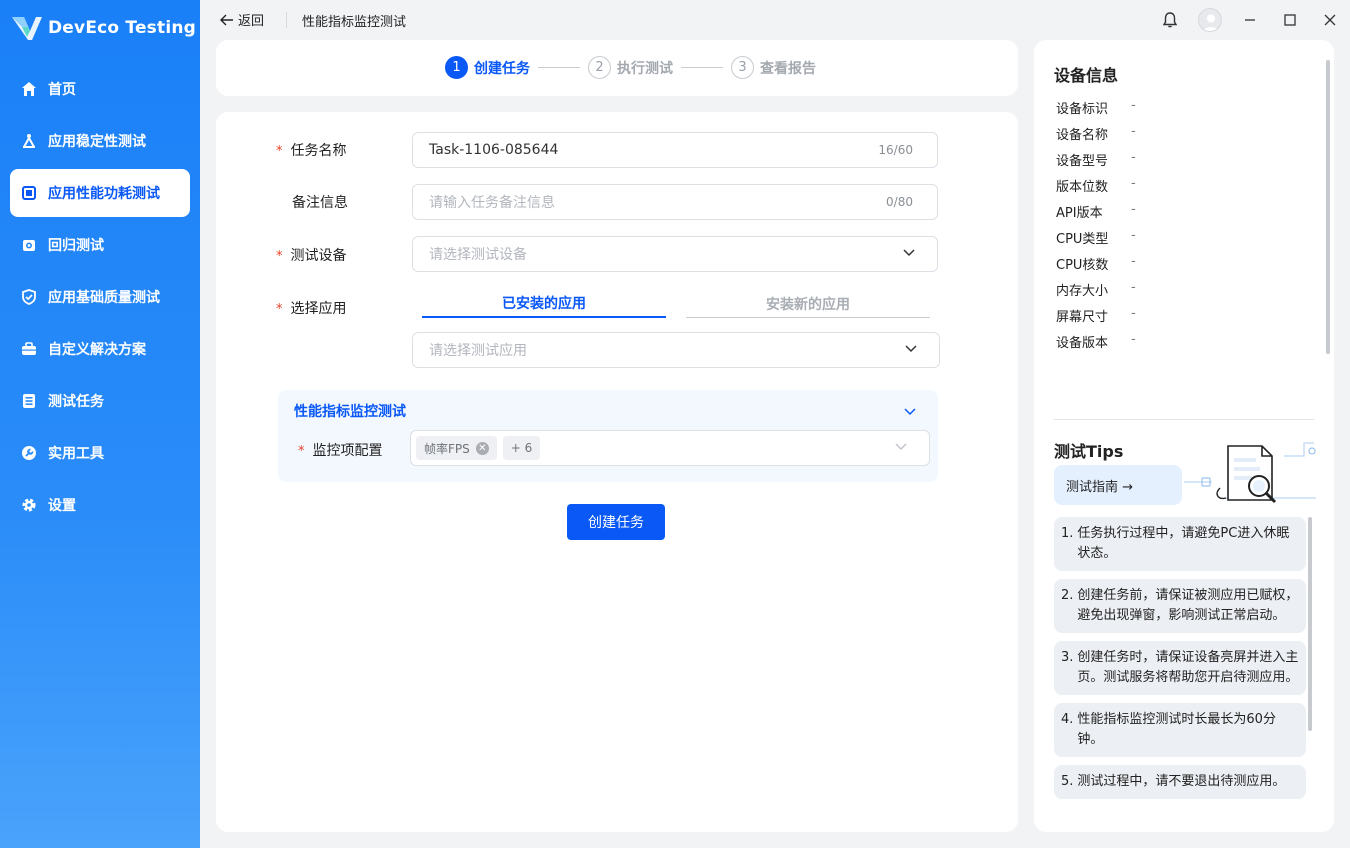  Describe the element at coordinates (1086, 75) in the screenshot. I see `device-info-title: 设备信息` at that location.